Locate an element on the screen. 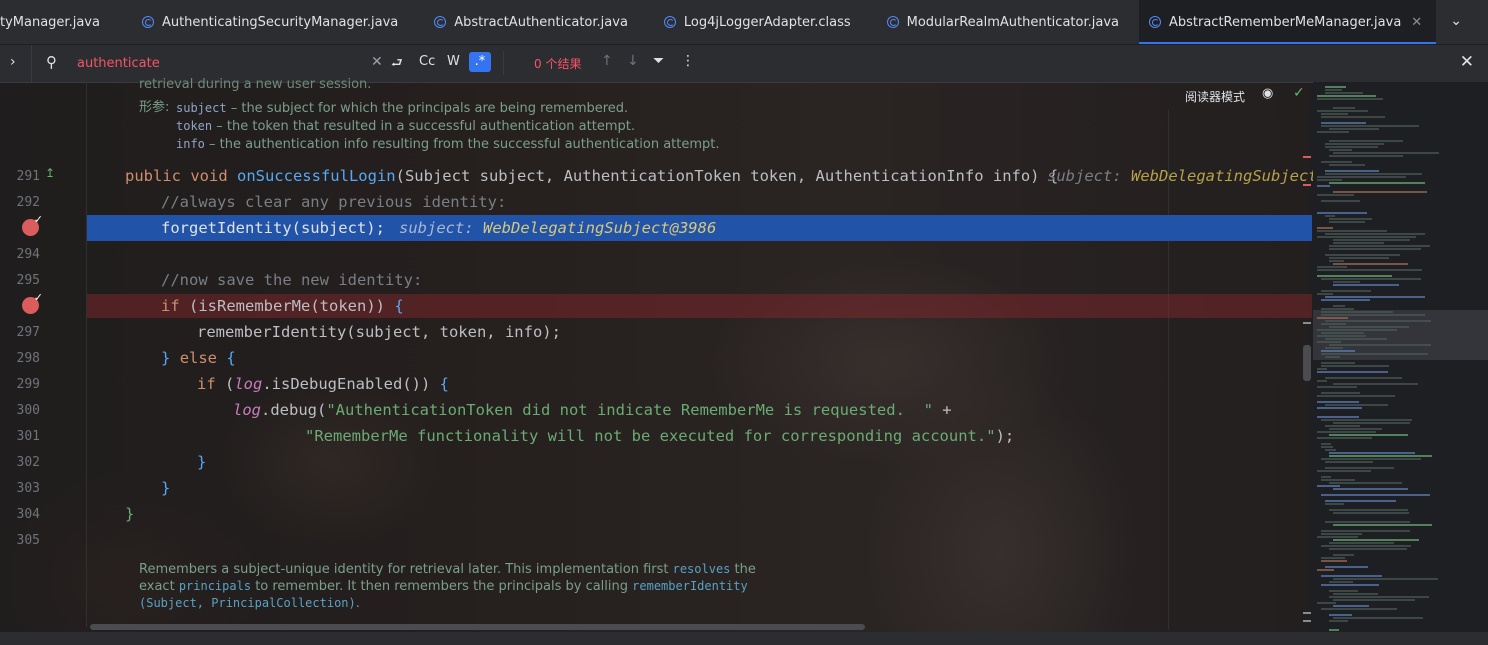 This screenshot has height=645, width=1488. reader-mode-toggle: 阅读器模式 is located at coordinates (1215, 96).